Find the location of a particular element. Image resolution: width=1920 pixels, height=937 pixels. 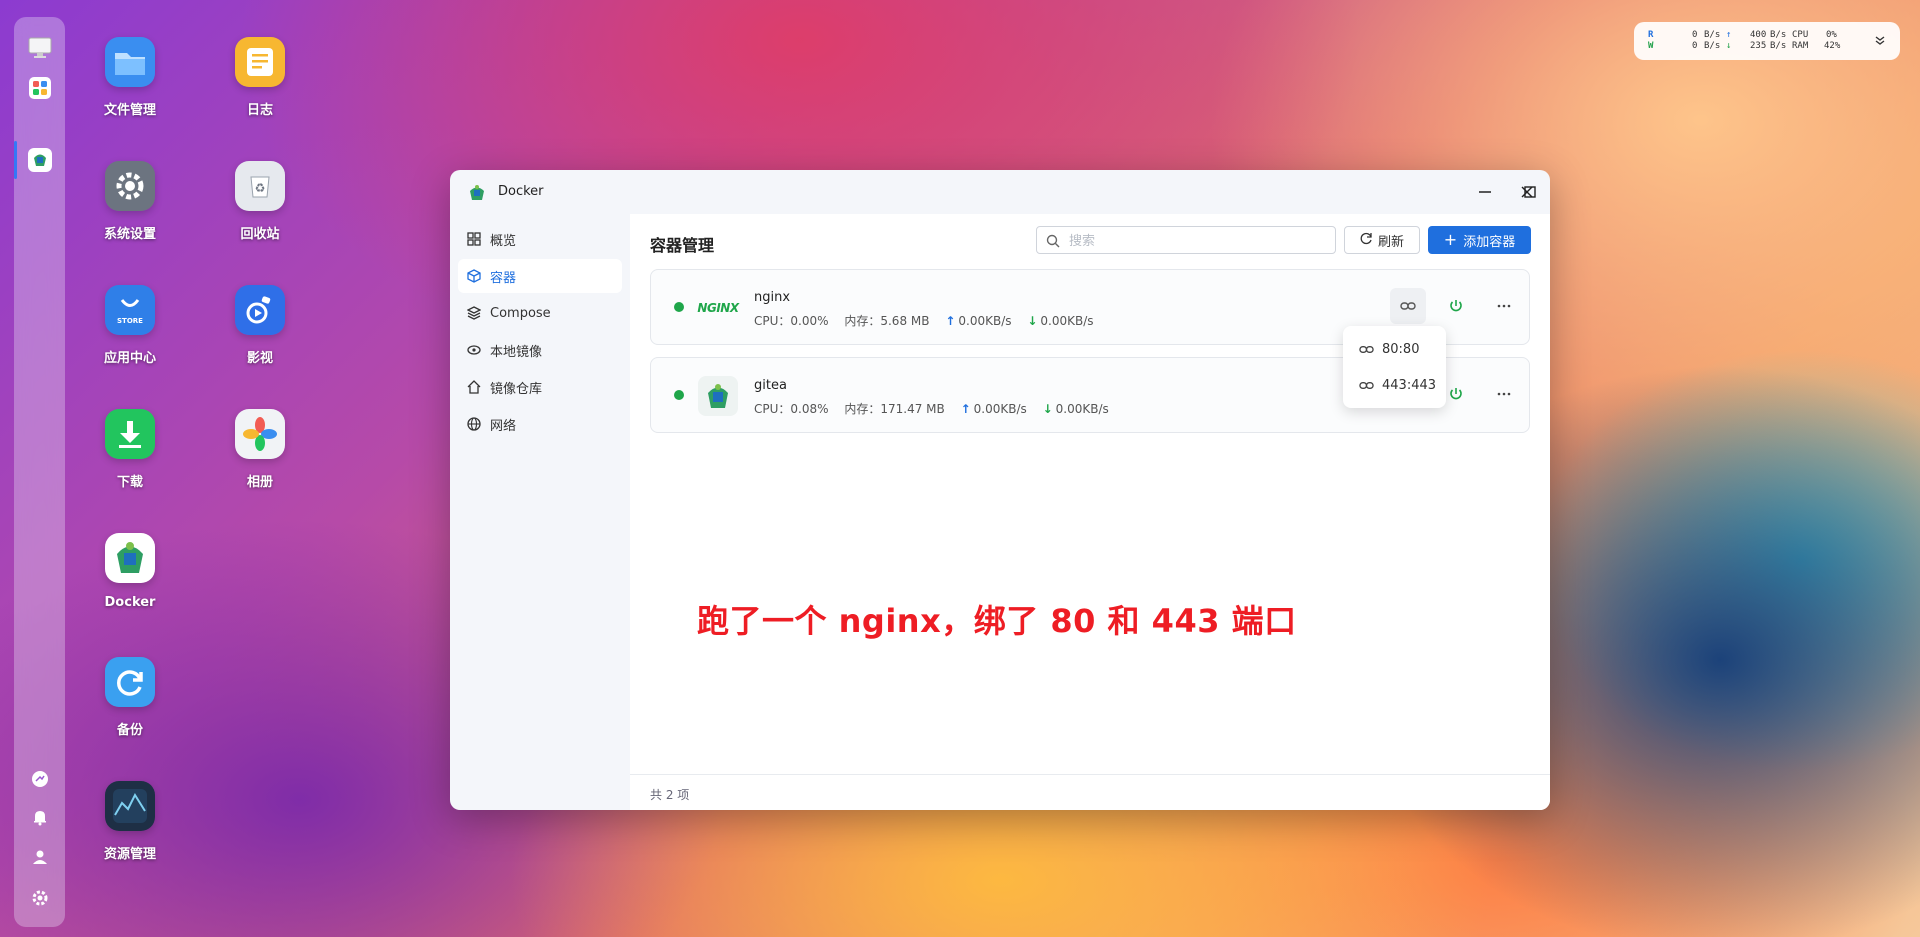

gitea-logo-icon is located at coordinates (718, 396).